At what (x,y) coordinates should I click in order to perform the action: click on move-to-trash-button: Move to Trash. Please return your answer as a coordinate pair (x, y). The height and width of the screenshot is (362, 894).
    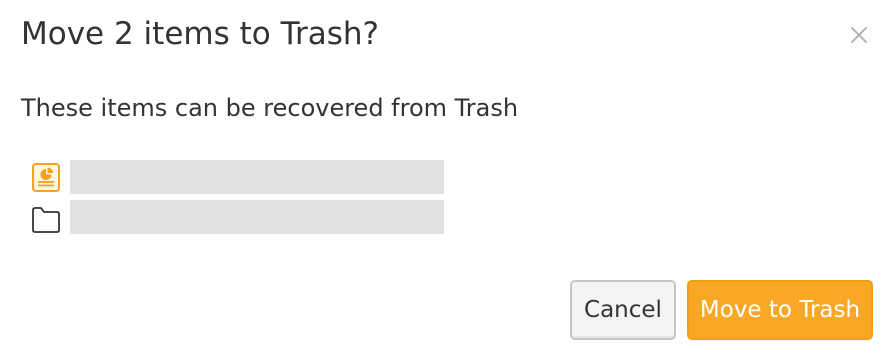
    Looking at the image, I should click on (780, 310).